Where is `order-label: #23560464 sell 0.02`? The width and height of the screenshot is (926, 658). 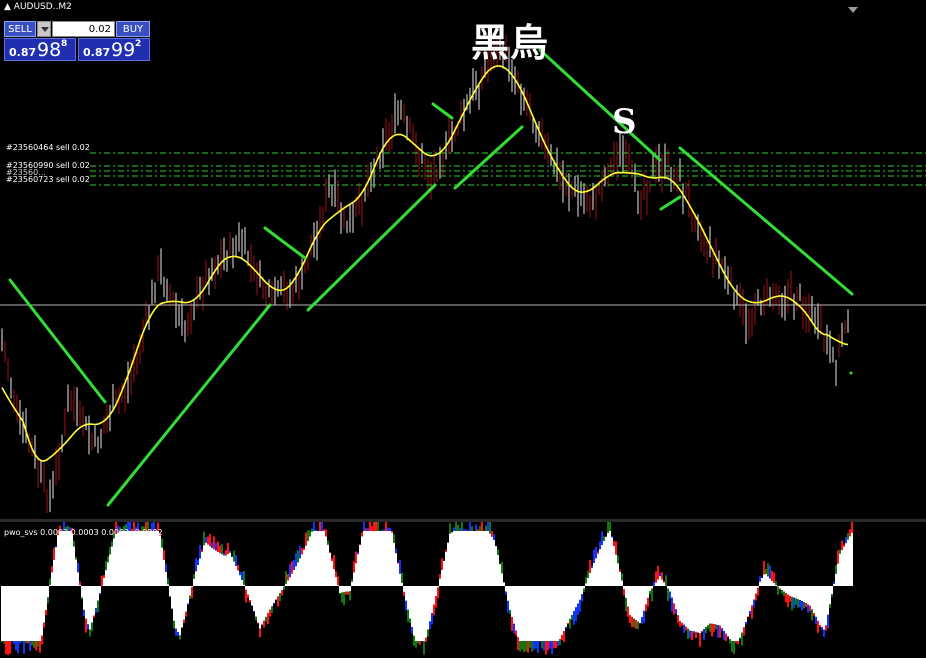
order-label: #23560464 sell 0.02 is located at coordinates (48, 147).